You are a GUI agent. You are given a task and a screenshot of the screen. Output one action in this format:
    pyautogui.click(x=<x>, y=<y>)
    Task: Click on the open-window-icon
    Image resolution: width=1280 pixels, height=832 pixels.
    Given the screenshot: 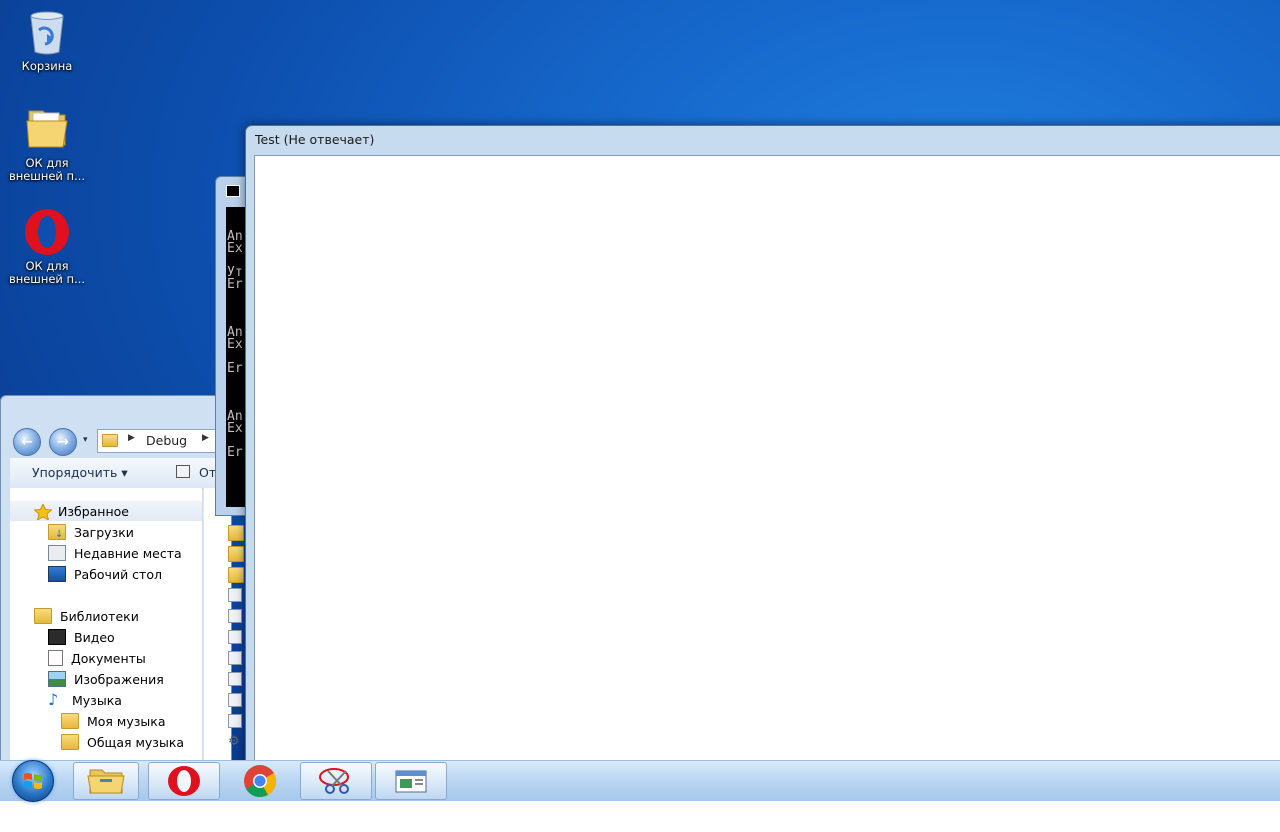 What is the action you would take?
    pyautogui.click(x=183, y=471)
    